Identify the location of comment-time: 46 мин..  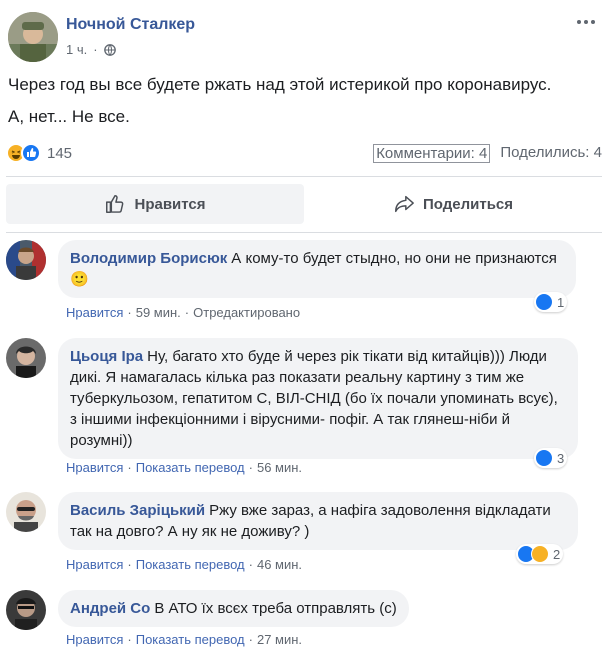
(279, 564).